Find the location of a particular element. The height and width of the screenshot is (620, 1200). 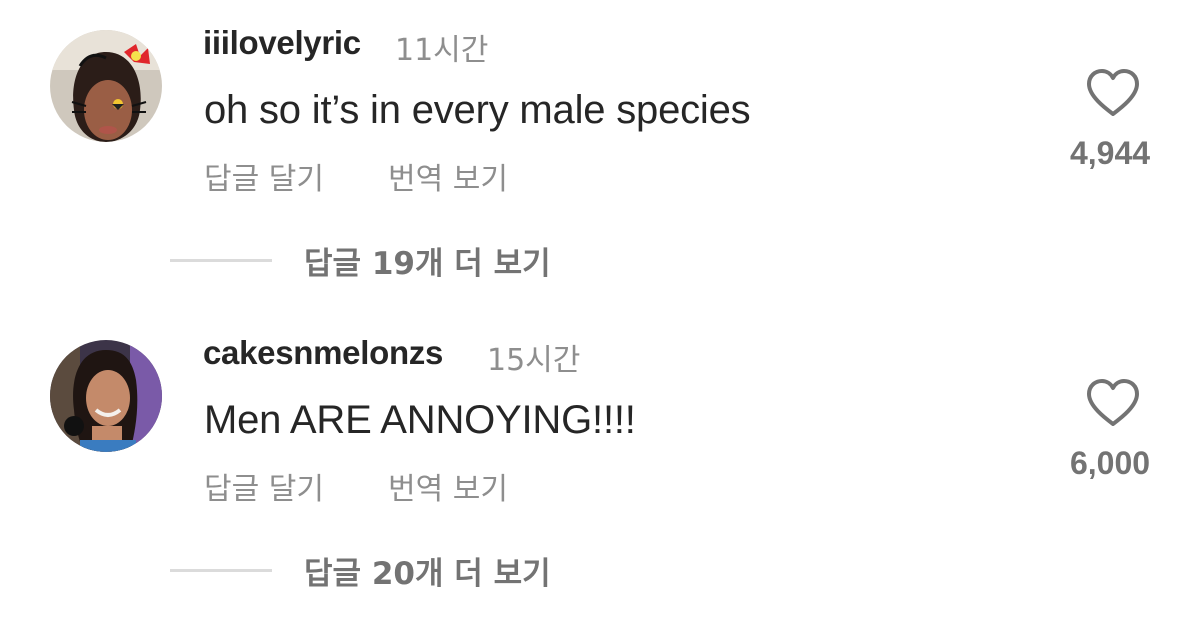

view-more-replies-button: 답글 19개 더 보기 is located at coordinates (360, 260).